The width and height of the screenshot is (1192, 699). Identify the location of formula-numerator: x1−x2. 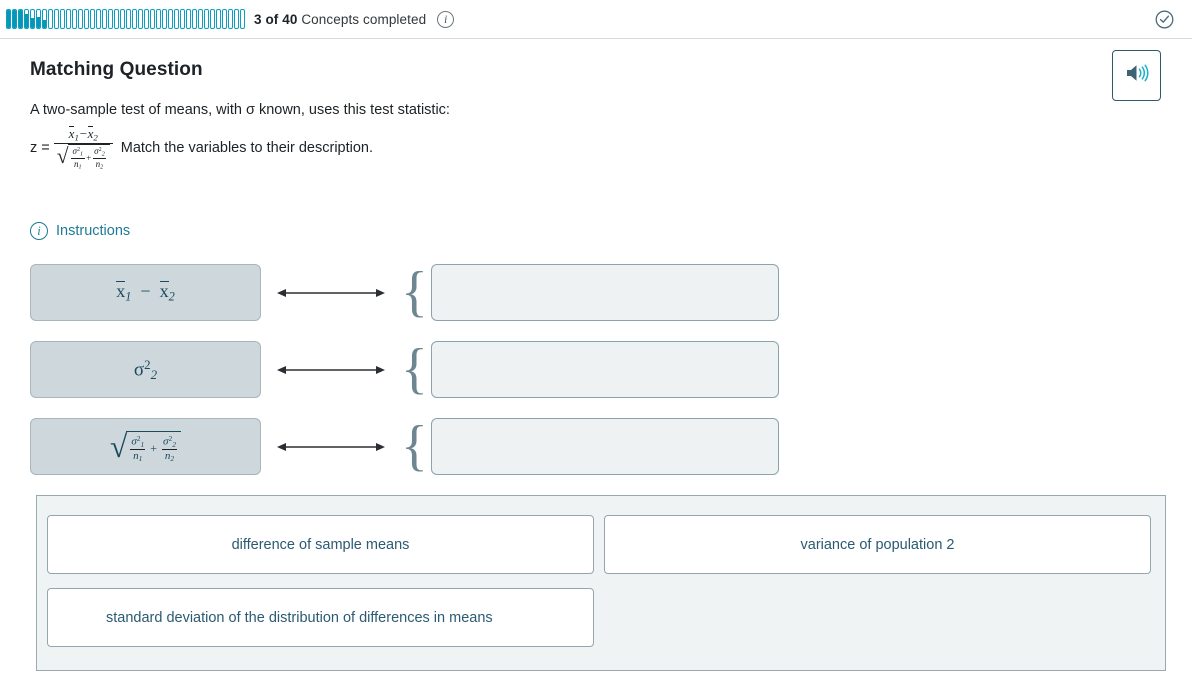
(83, 134).